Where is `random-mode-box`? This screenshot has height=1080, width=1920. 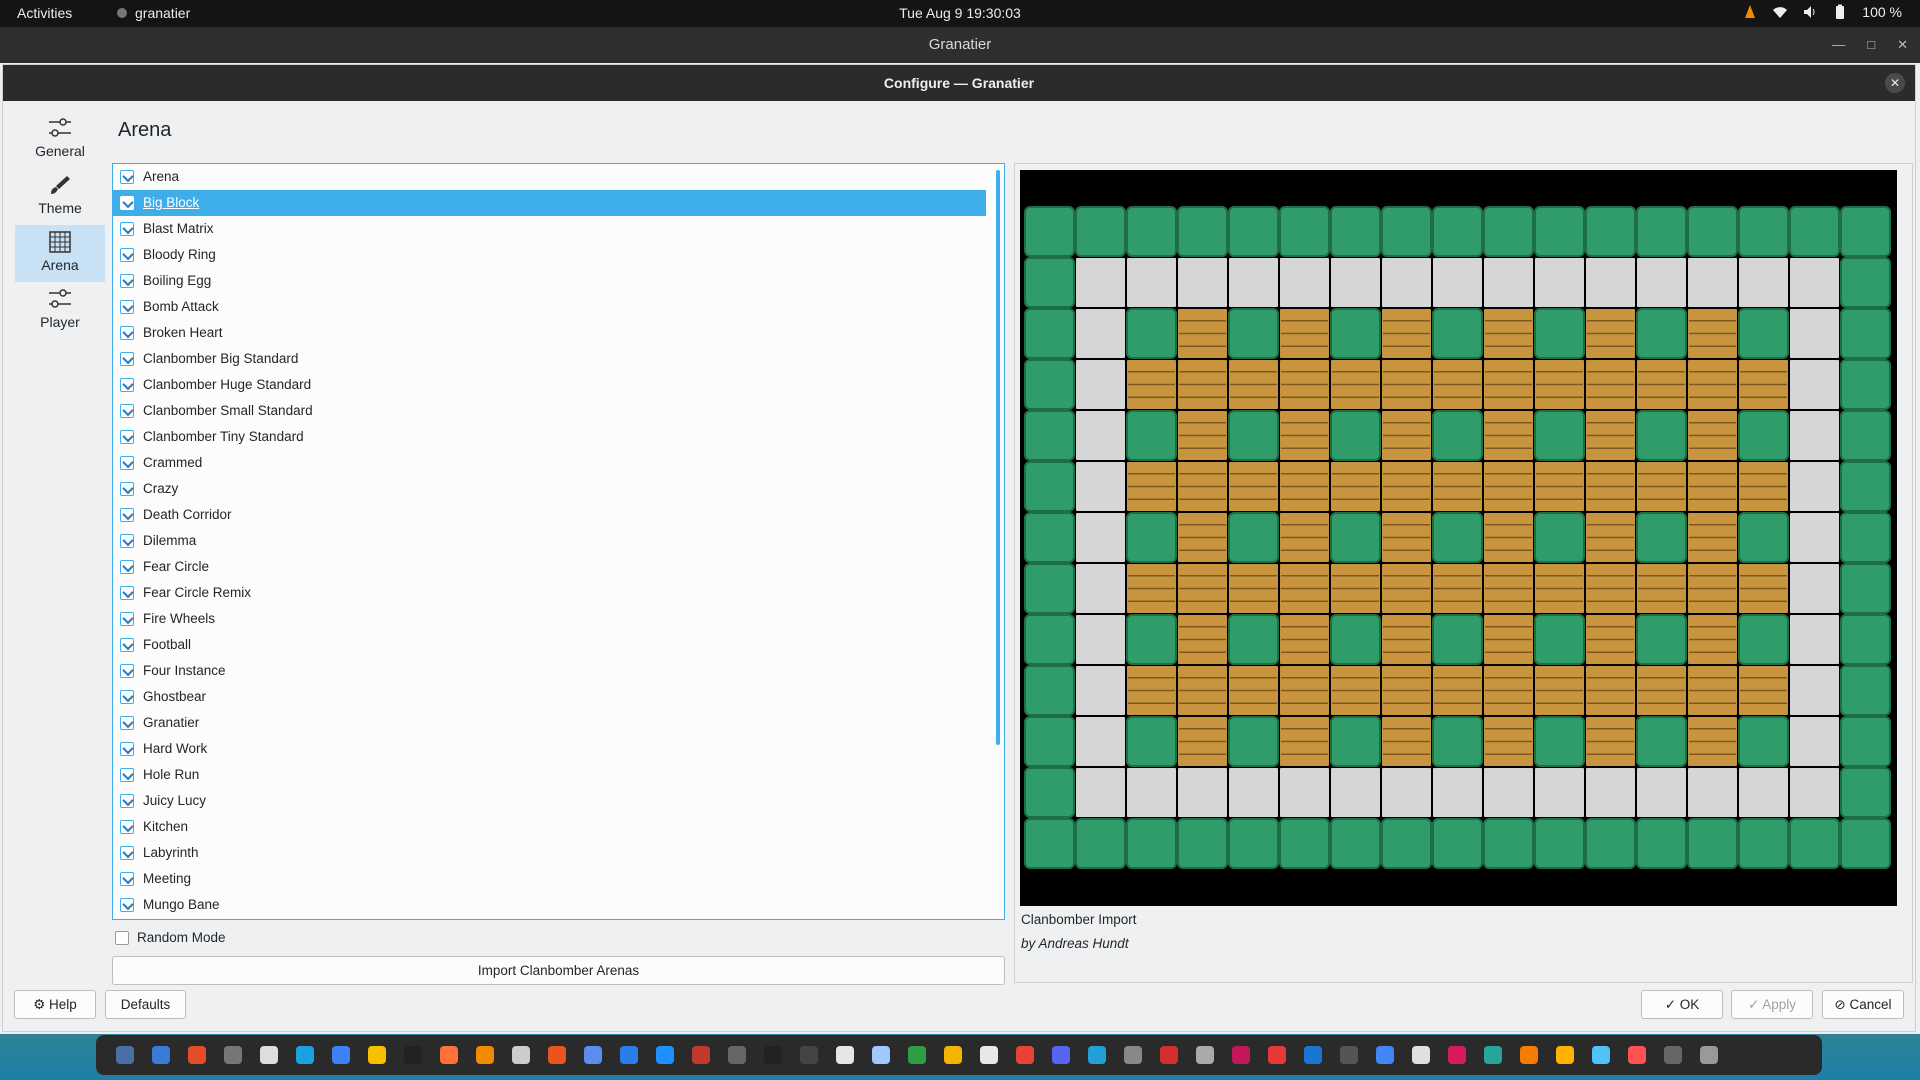
random-mode-box is located at coordinates (122, 937).